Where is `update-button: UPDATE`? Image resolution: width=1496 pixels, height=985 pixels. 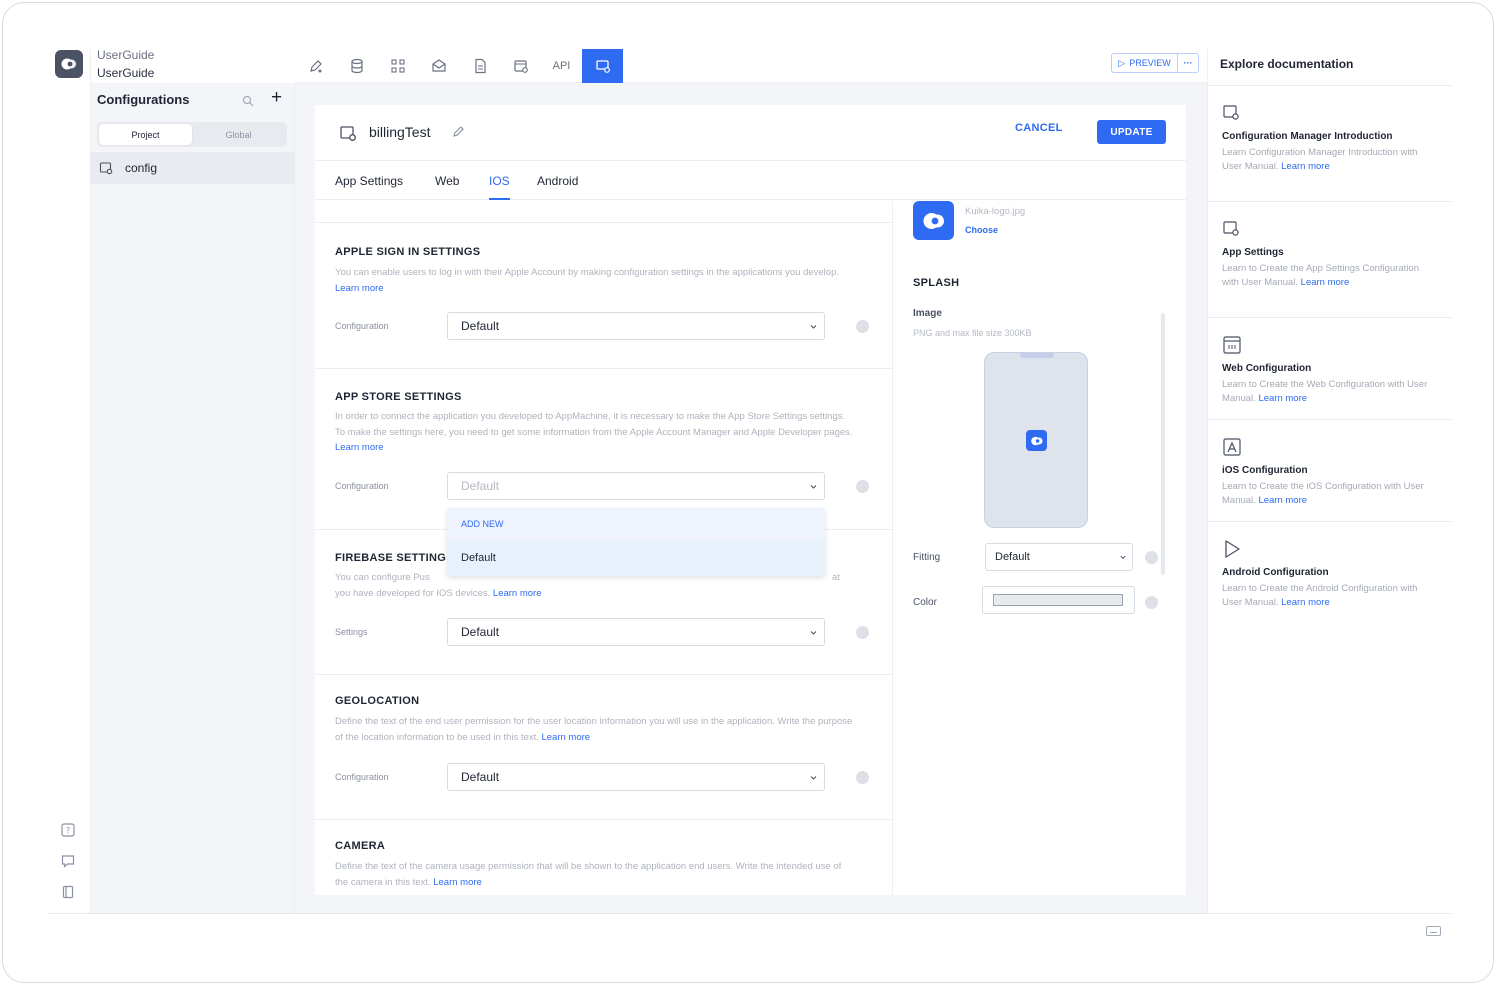 update-button: UPDATE is located at coordinates (1131, 132).